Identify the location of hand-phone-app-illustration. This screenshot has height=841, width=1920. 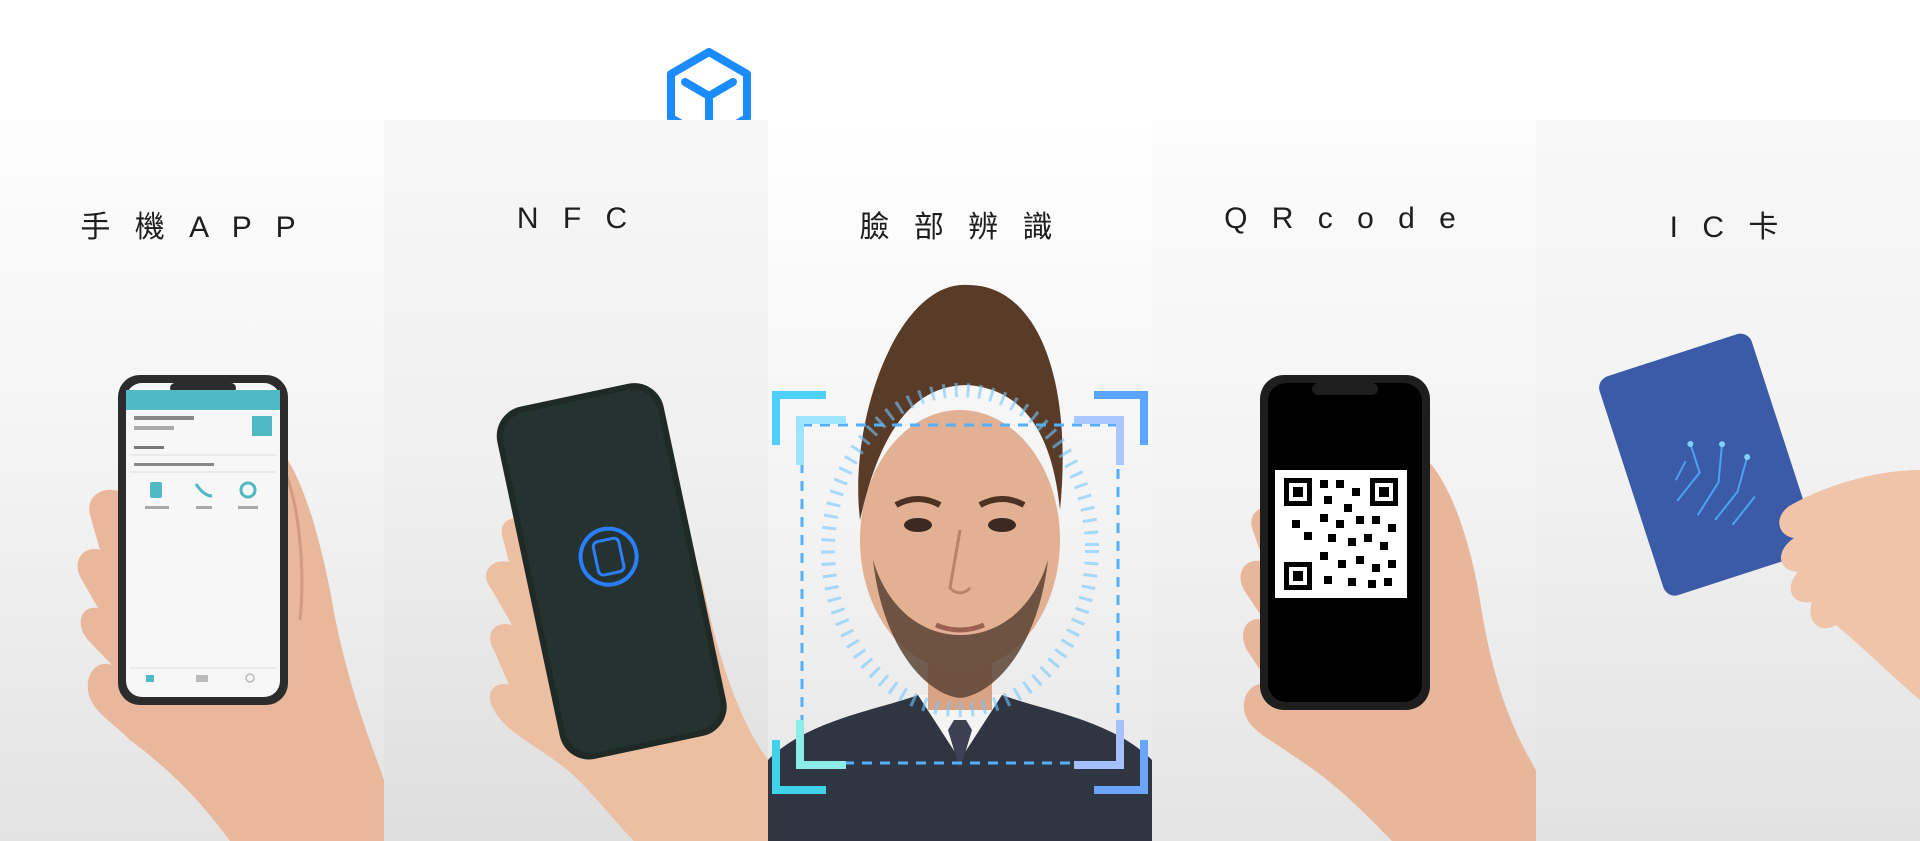
(230, 608).